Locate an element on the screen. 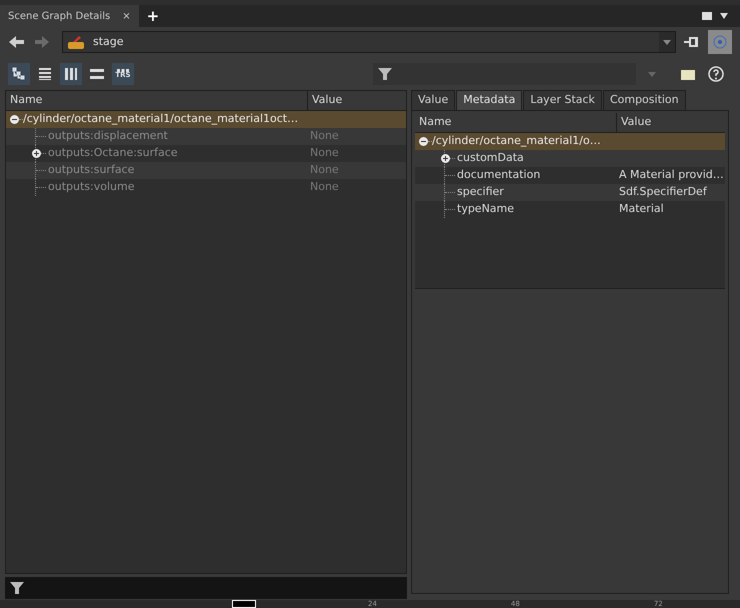 The image size is (740, 608). close-tab-button: × is located at coordinates (126, 16).